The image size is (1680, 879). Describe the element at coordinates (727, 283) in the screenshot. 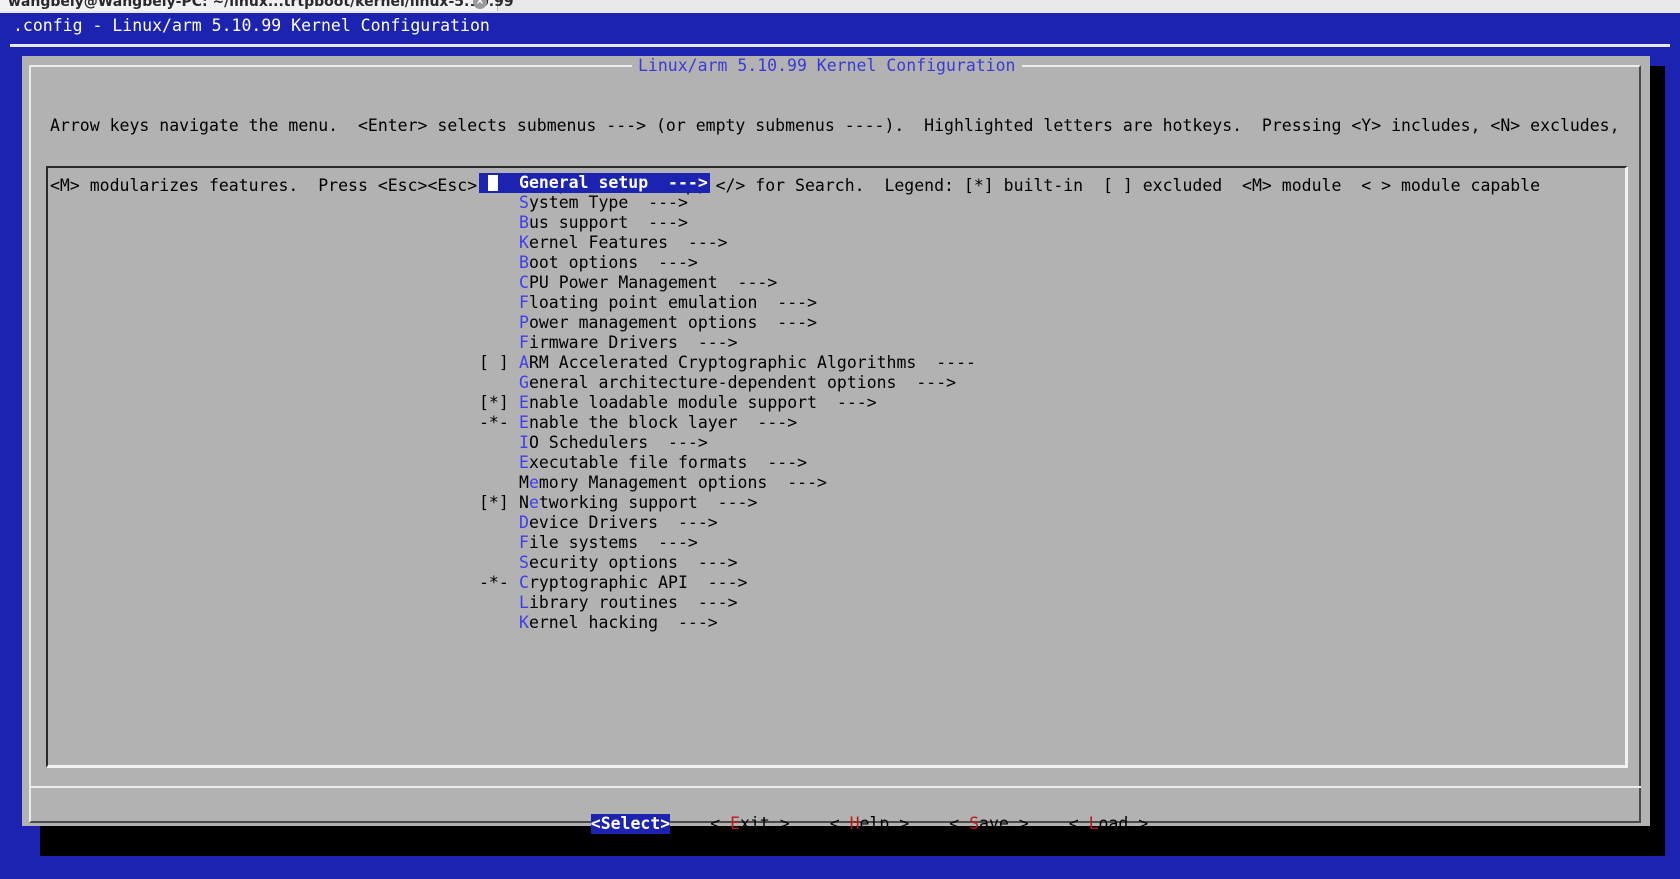

I see `menu-item: CPU Power Management --->` at that location.